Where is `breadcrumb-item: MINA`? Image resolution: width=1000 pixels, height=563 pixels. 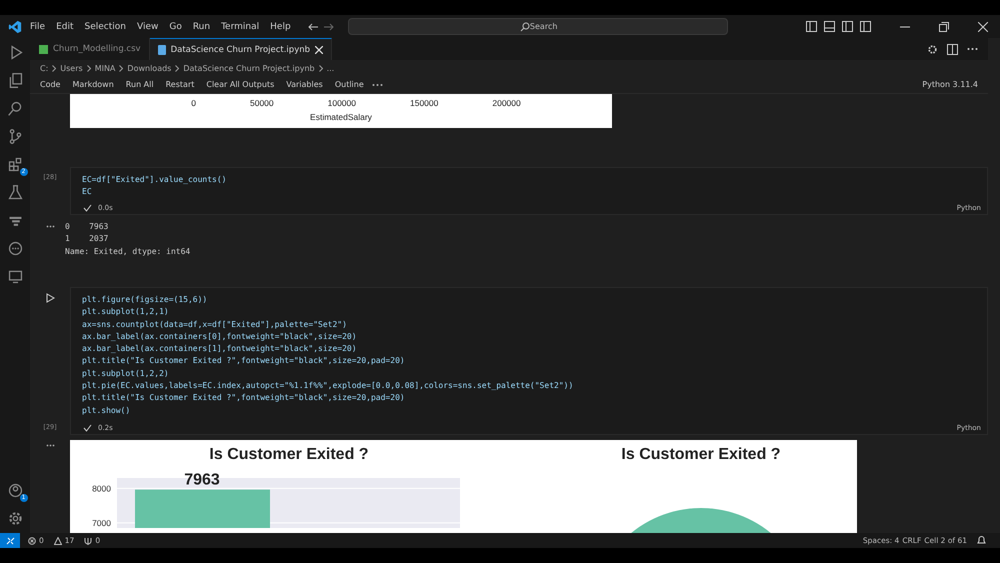 breadcrumb-item: MINA is located at coordinates (105, 68).